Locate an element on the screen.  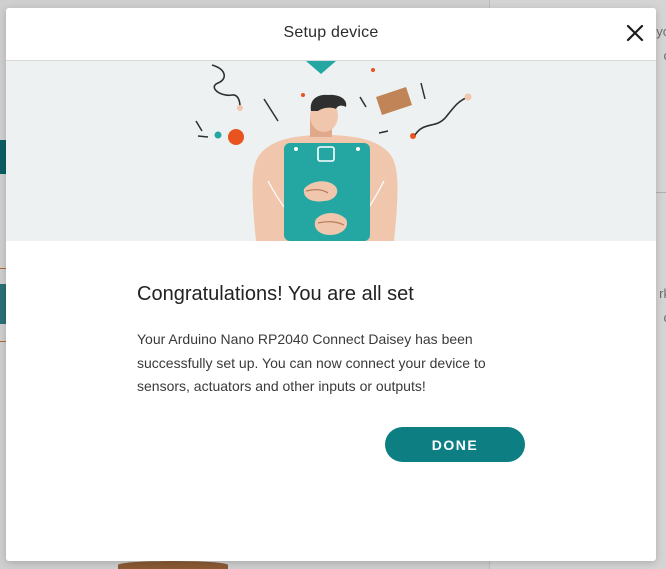
close-button is located at coordinates (635, 33).